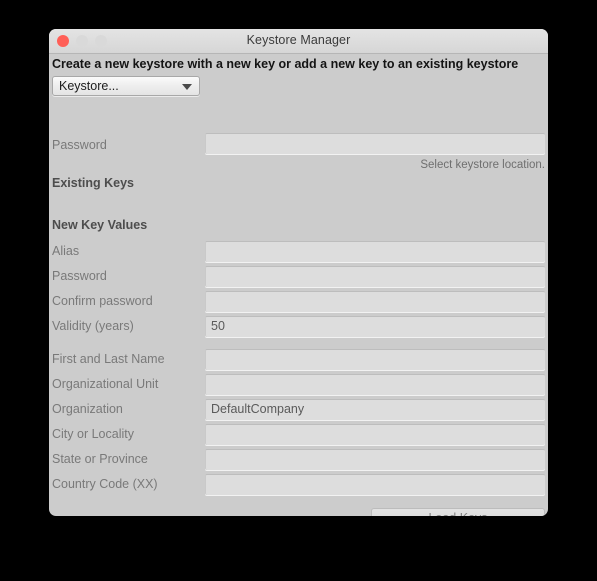 The width and height of the screenshot is (597, 581). Describe the element at coordinates (375, 301) in the screenshot. I see `confirm-password-input` at that location.